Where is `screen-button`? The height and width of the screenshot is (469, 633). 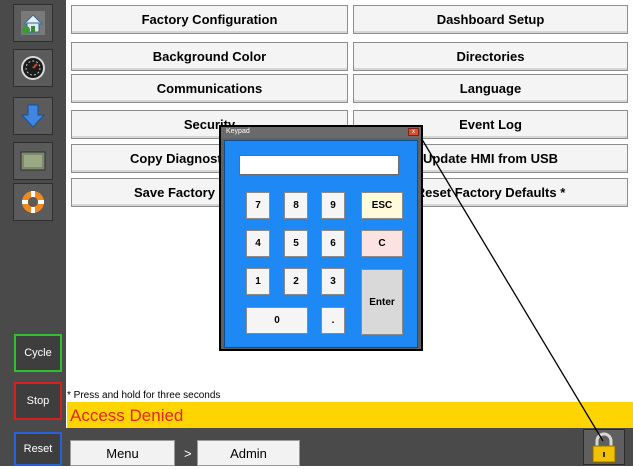 screen-button is located at coordinates (33, 161).